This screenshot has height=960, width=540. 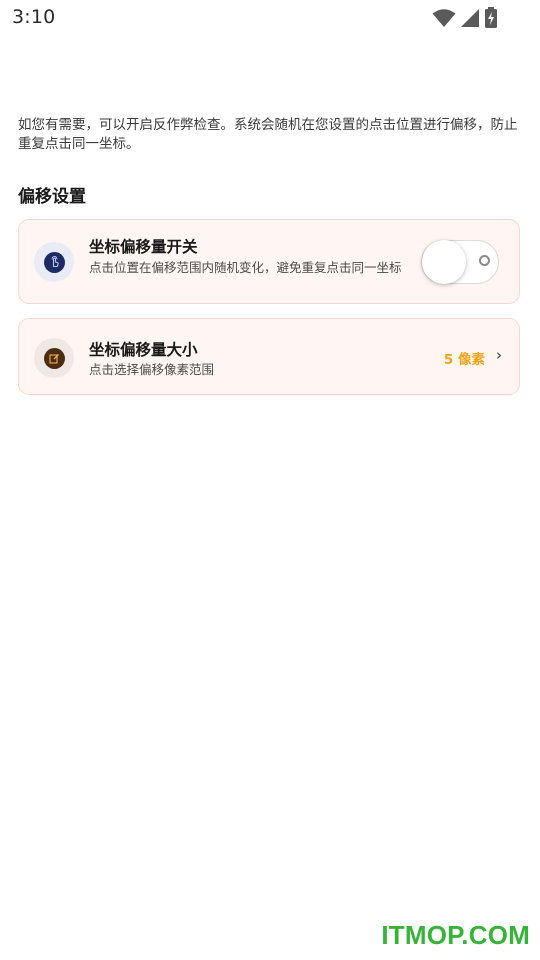 I want to click on touch-icon, so click(x=54, y=262).